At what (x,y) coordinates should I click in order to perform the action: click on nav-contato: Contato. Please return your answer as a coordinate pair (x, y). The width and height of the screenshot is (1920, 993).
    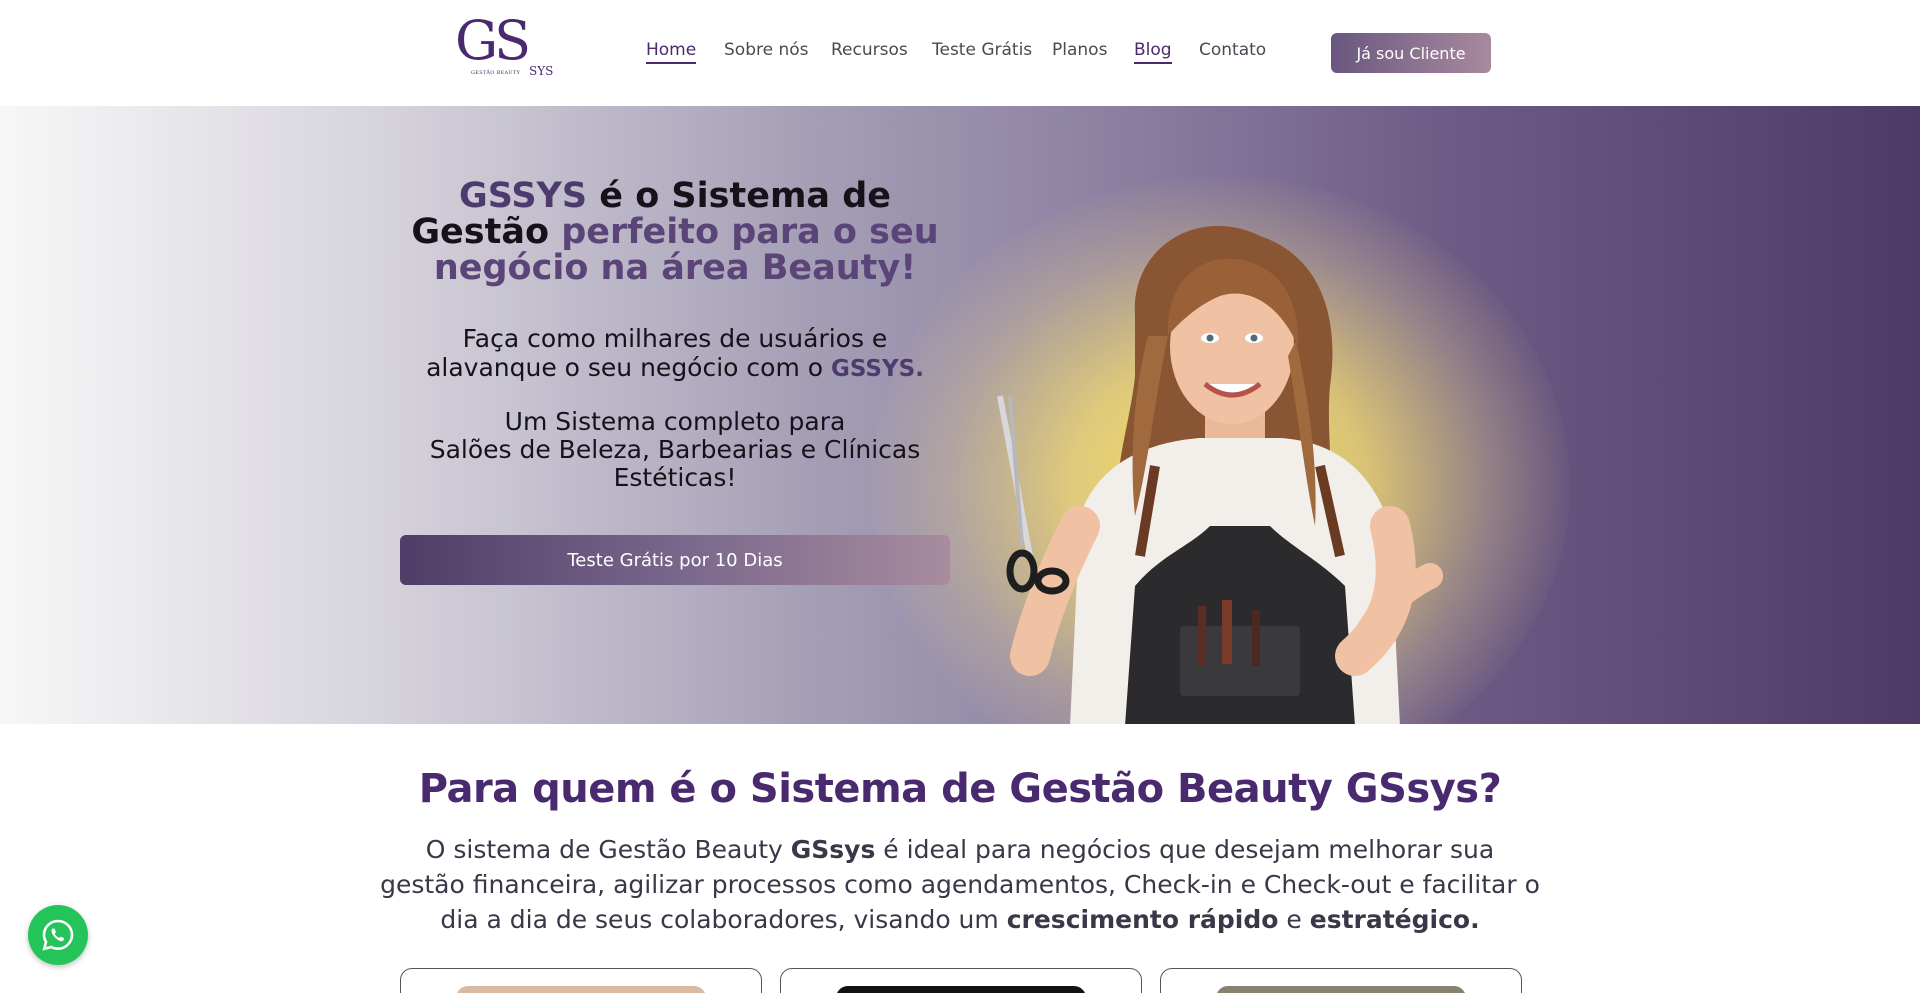
    Looking at the image, I should click on (1232, 50).